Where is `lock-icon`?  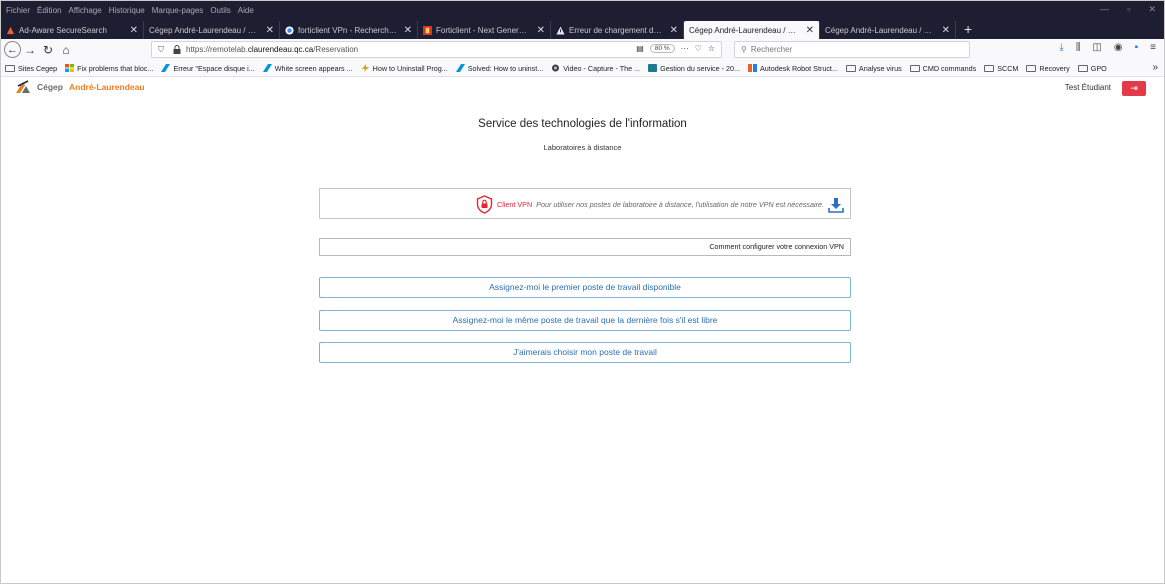
lock-icon is located at coordinates (177, 49).